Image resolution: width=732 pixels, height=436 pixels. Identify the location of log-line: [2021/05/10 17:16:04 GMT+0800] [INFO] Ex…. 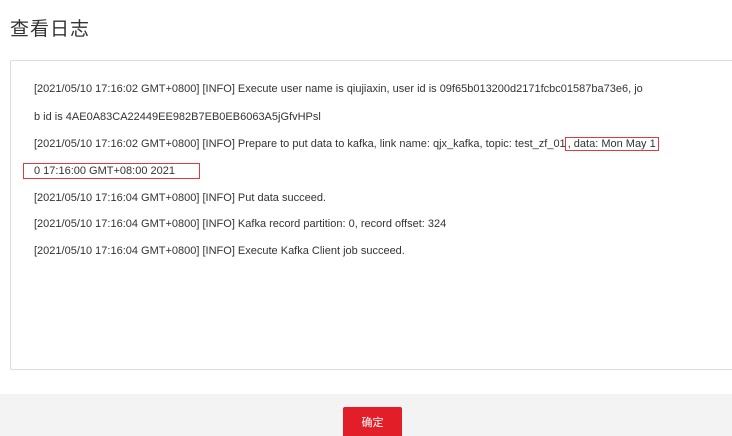
(219, 251).